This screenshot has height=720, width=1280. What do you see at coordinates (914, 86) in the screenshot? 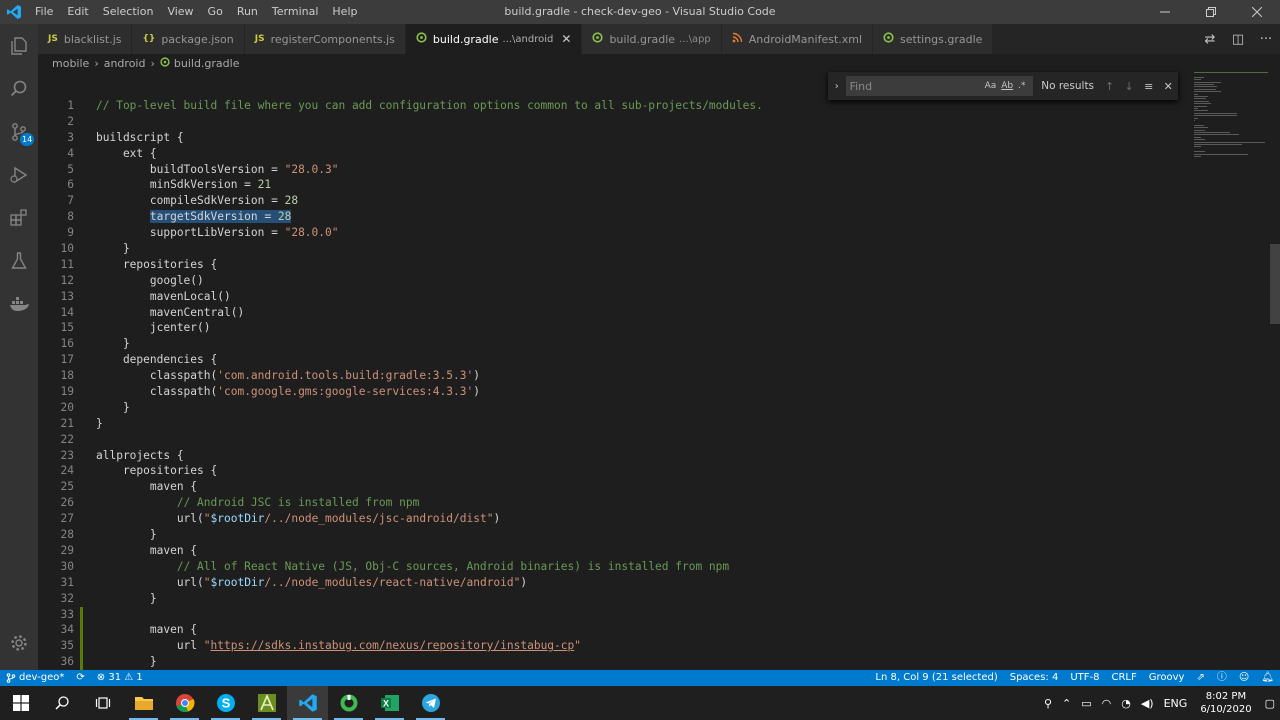
I see `find-input` at bounding box center [914, 86].